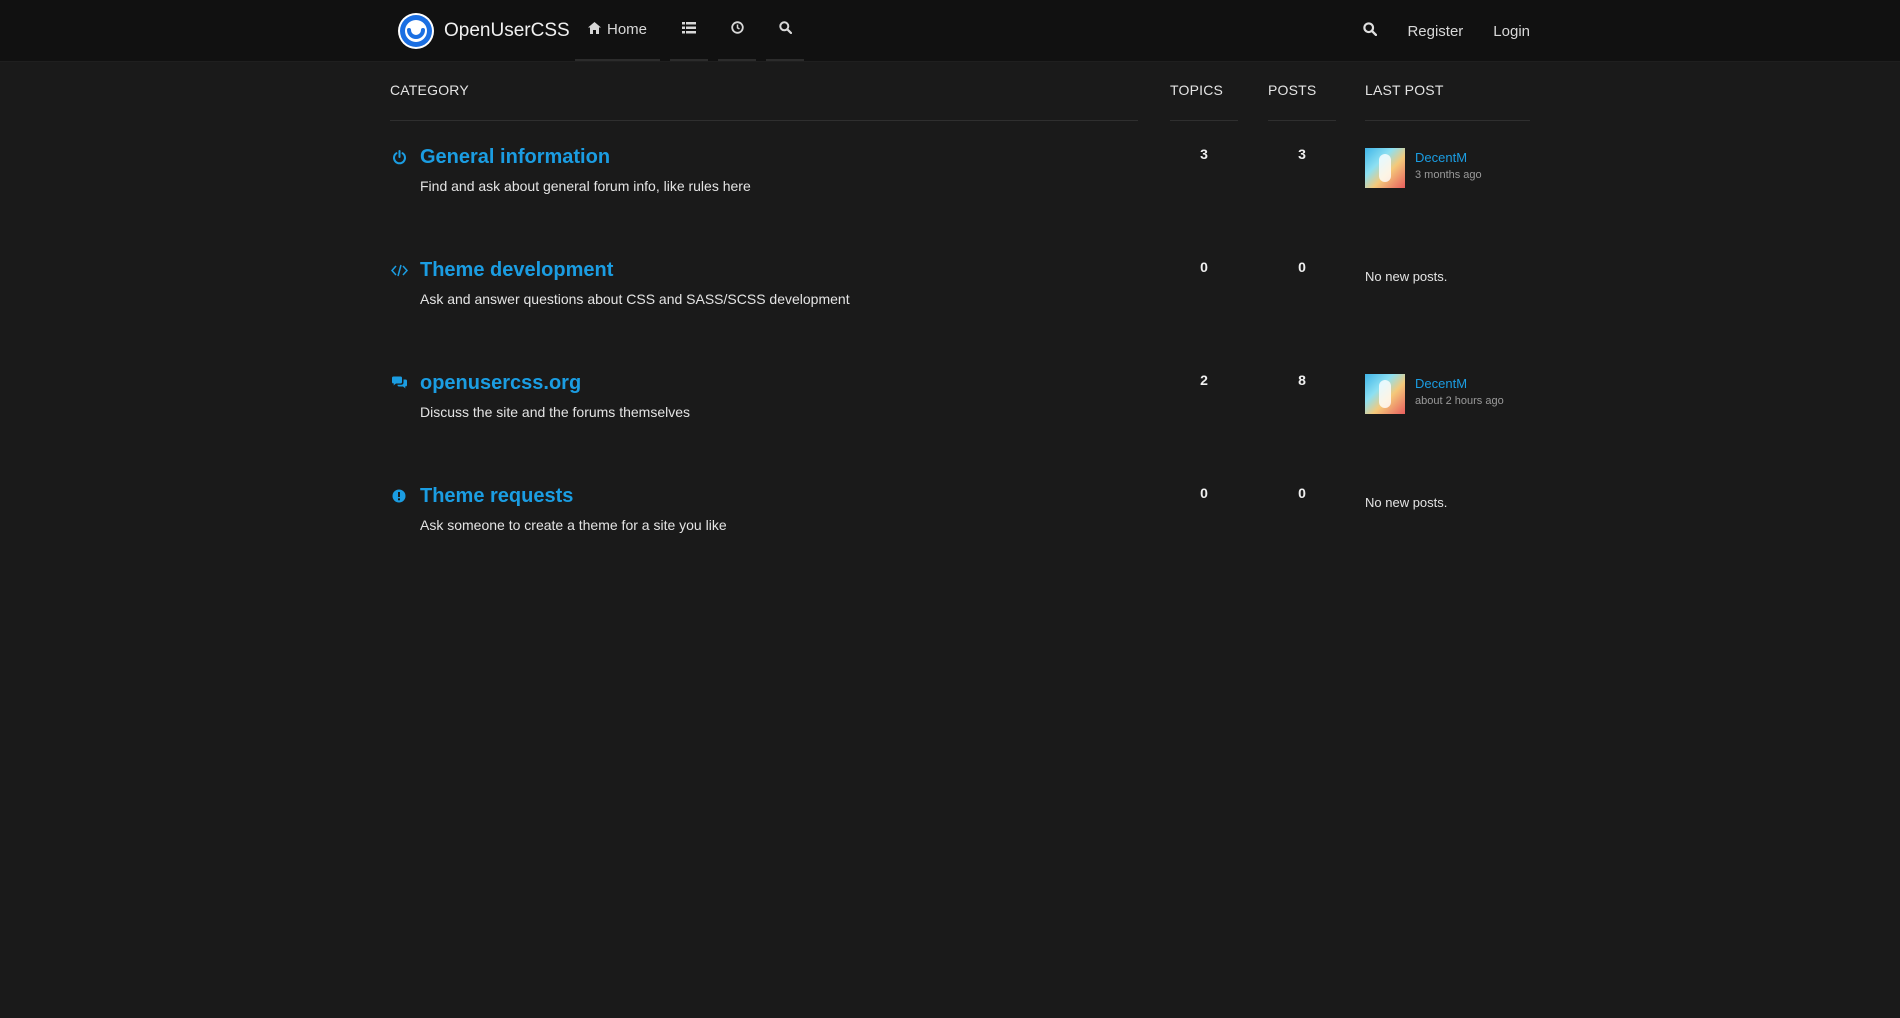 The height and width of the screenshot is (1018, 1900). Describe the element at coordinates (1435, 31) in the screenshot. I see `register-link: Register` at that location.